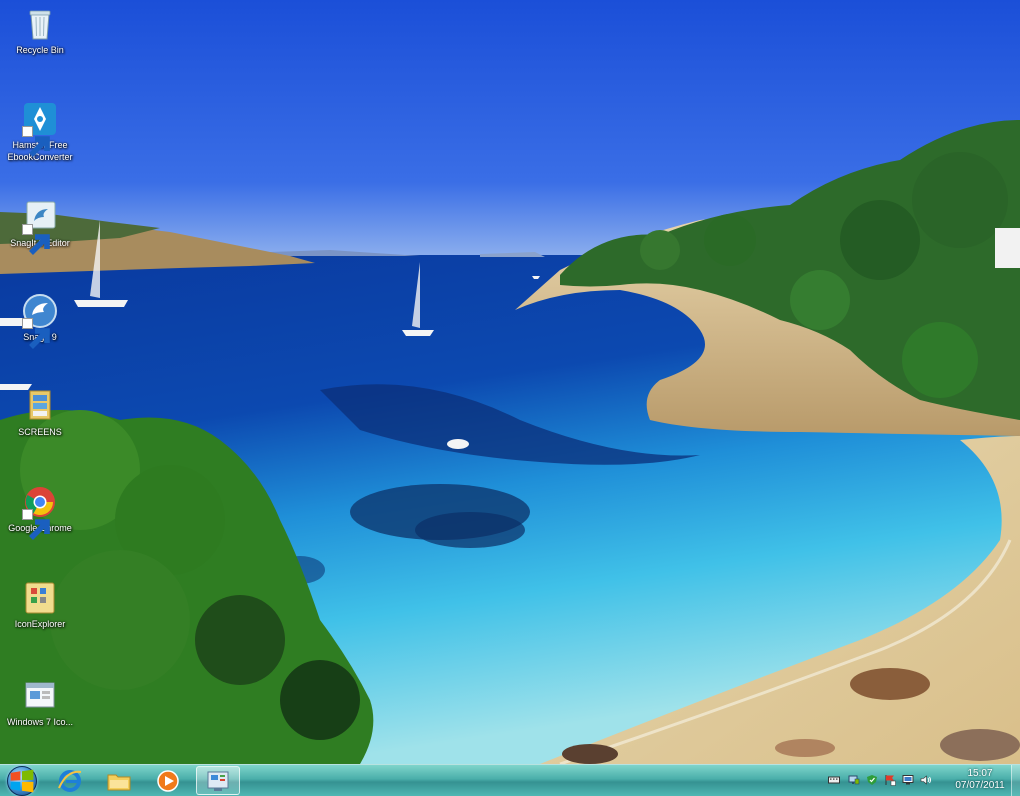 The height and width of the screenshot is (796, 1020). Describe the element at coordinates (40, 696) in the screenshot. I see `windows-window-icon` at that location.